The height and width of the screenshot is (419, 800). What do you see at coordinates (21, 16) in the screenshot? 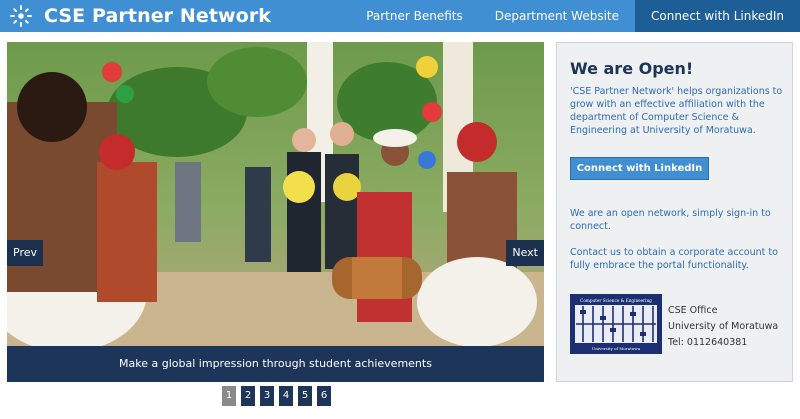
I see `sunburst-icon` at bounding box center [21, 16].